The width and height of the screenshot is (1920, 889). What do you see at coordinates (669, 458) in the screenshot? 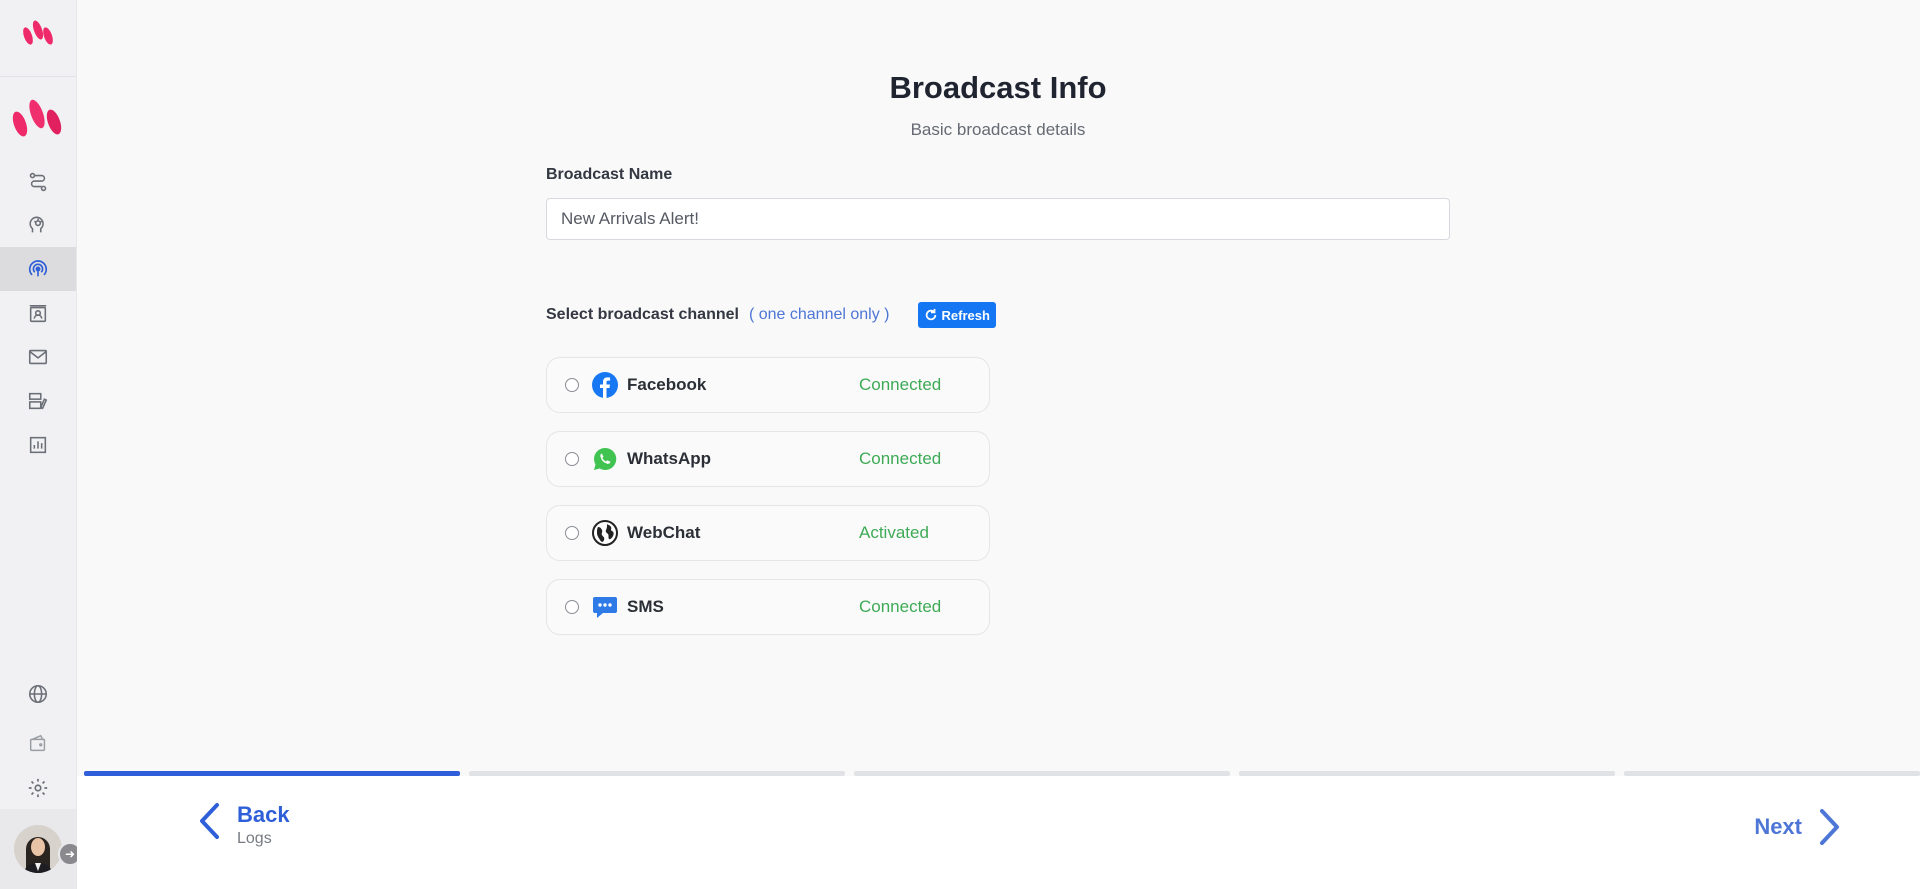
I see `channel-name: WhatsApp` at bounding box center [669, 458].